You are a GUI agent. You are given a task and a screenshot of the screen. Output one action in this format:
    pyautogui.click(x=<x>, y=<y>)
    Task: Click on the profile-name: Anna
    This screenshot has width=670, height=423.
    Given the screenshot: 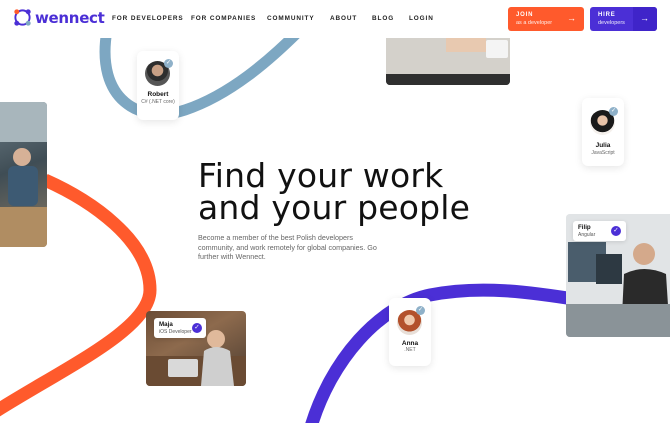 What is the action you would take?
    pyautogui.click(x=410, y=343)
    